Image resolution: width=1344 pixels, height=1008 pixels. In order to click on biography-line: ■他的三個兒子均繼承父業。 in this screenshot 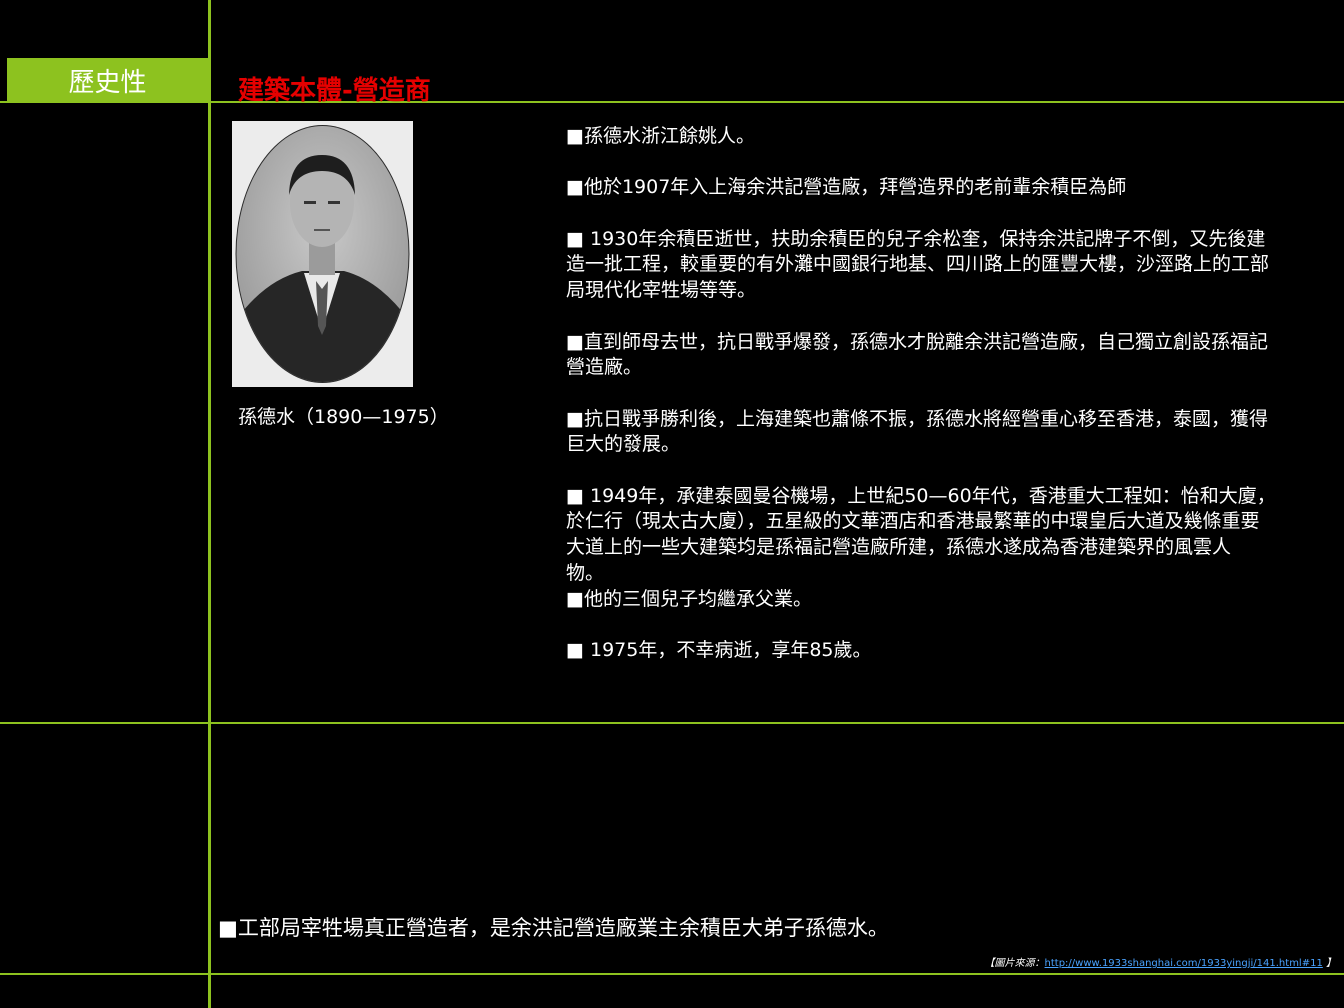, I will do `click(689, 598)`.